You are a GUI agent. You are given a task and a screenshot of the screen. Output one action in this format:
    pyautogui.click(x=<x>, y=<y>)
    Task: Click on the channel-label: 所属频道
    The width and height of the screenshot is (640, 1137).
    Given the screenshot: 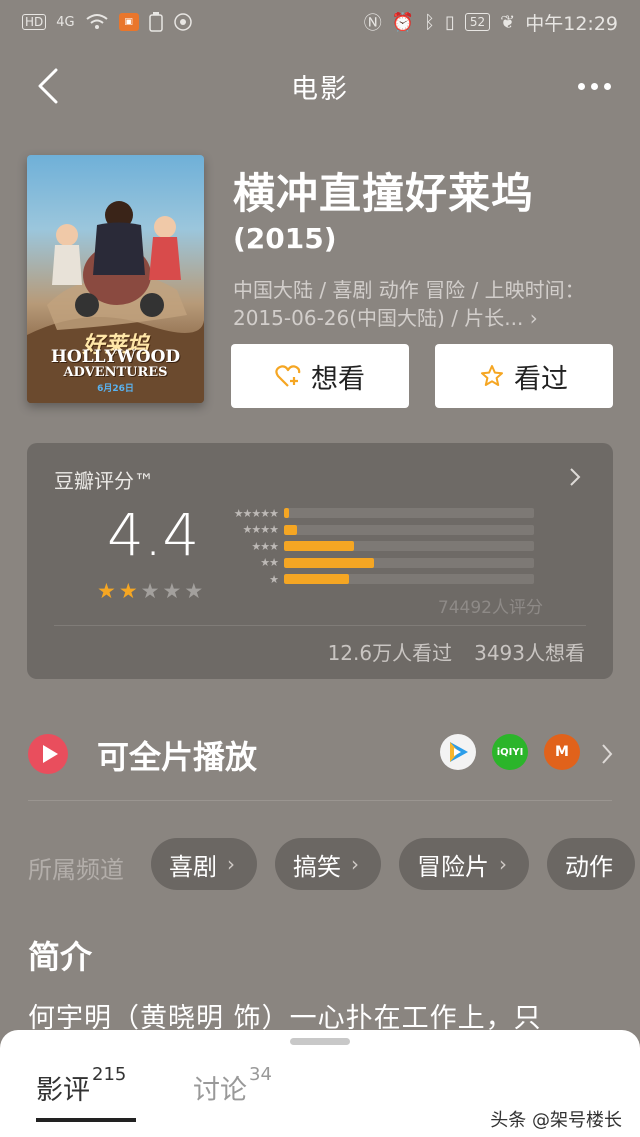 What is the action you would take?
    pyautogui.click(x=76, y=870)
    